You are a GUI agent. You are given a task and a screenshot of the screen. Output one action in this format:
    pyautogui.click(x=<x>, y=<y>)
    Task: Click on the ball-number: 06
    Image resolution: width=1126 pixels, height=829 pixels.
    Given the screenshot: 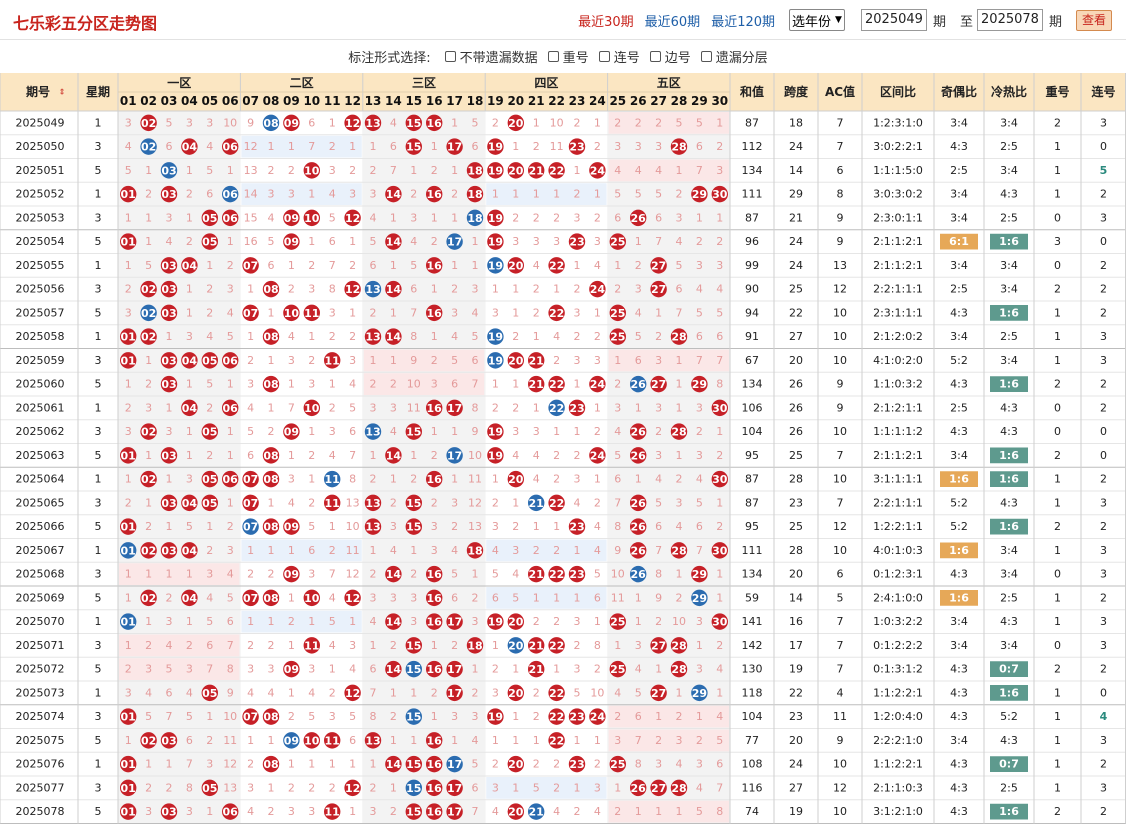 What is the action you would take?
    pyautogui.click(x=231, y=194)
    